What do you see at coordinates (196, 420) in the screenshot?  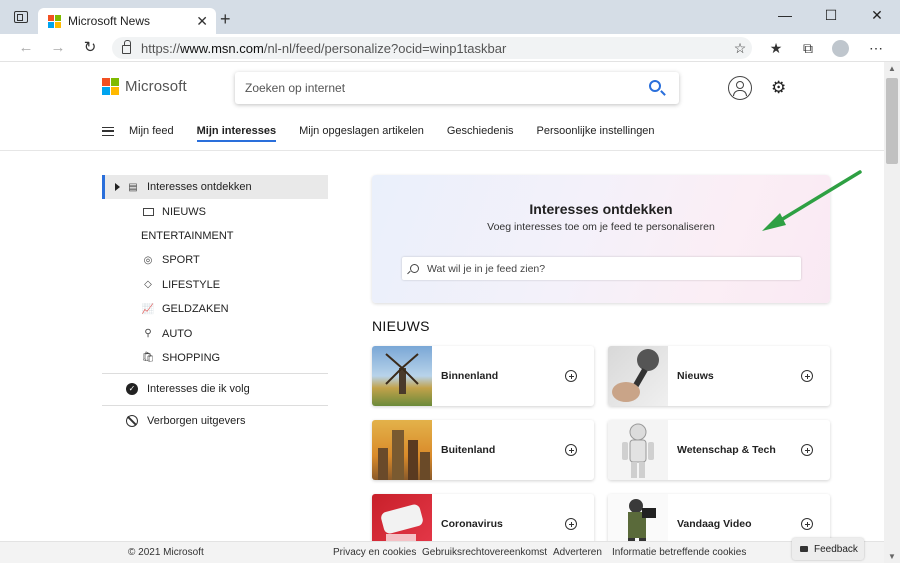 I see `sidebar-item-label: Verborgen uitgevers` at bounding box center [196, 420].